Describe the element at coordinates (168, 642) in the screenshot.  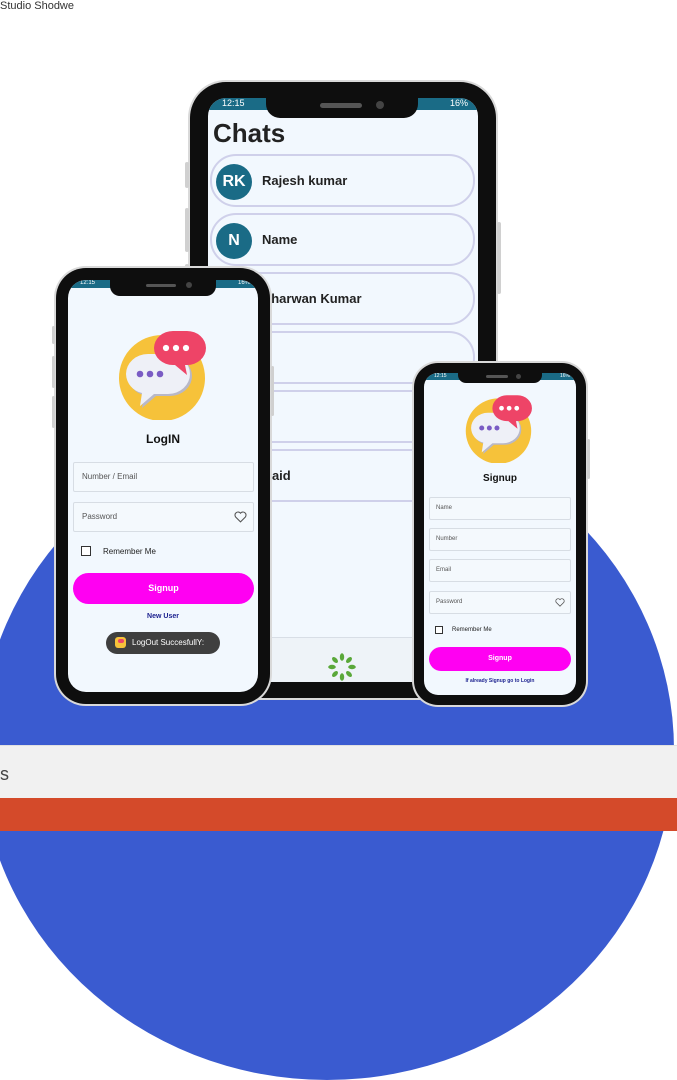
I see `toast-message: LogOut SuccesfullY:` at that location.